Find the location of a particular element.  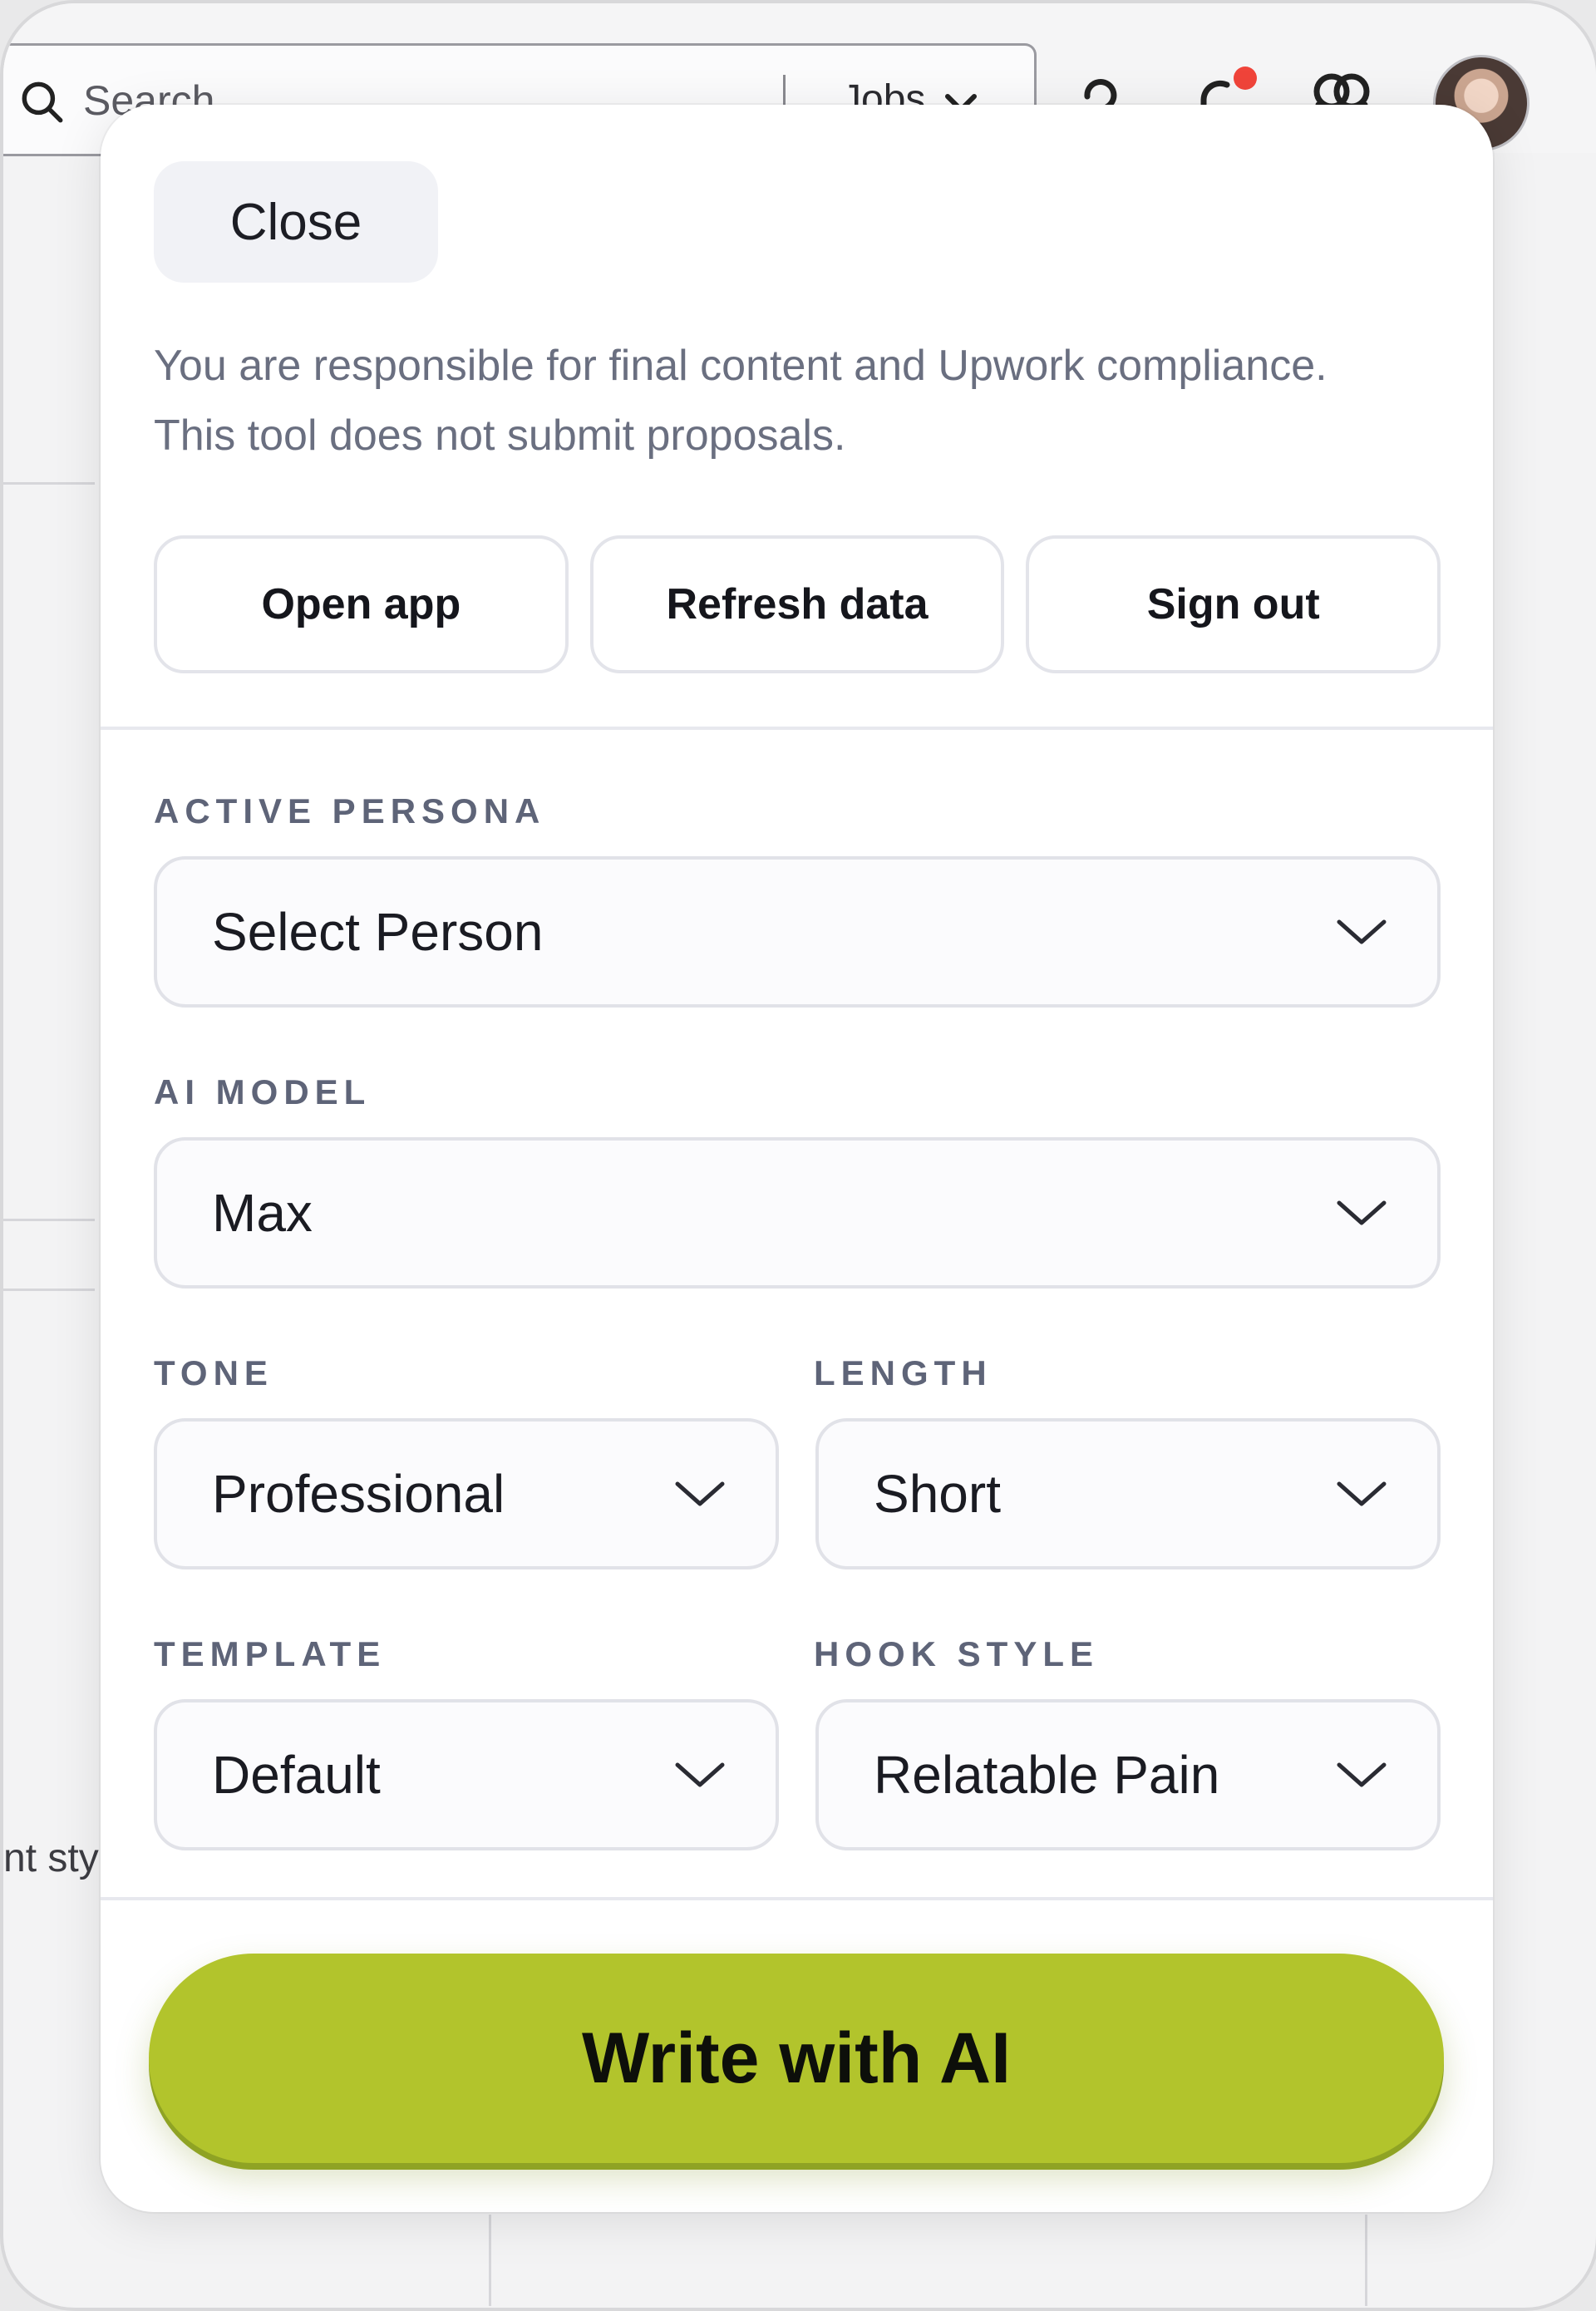

hook-style-value: Relatable Pain is located at coordinates (1047, 1775).